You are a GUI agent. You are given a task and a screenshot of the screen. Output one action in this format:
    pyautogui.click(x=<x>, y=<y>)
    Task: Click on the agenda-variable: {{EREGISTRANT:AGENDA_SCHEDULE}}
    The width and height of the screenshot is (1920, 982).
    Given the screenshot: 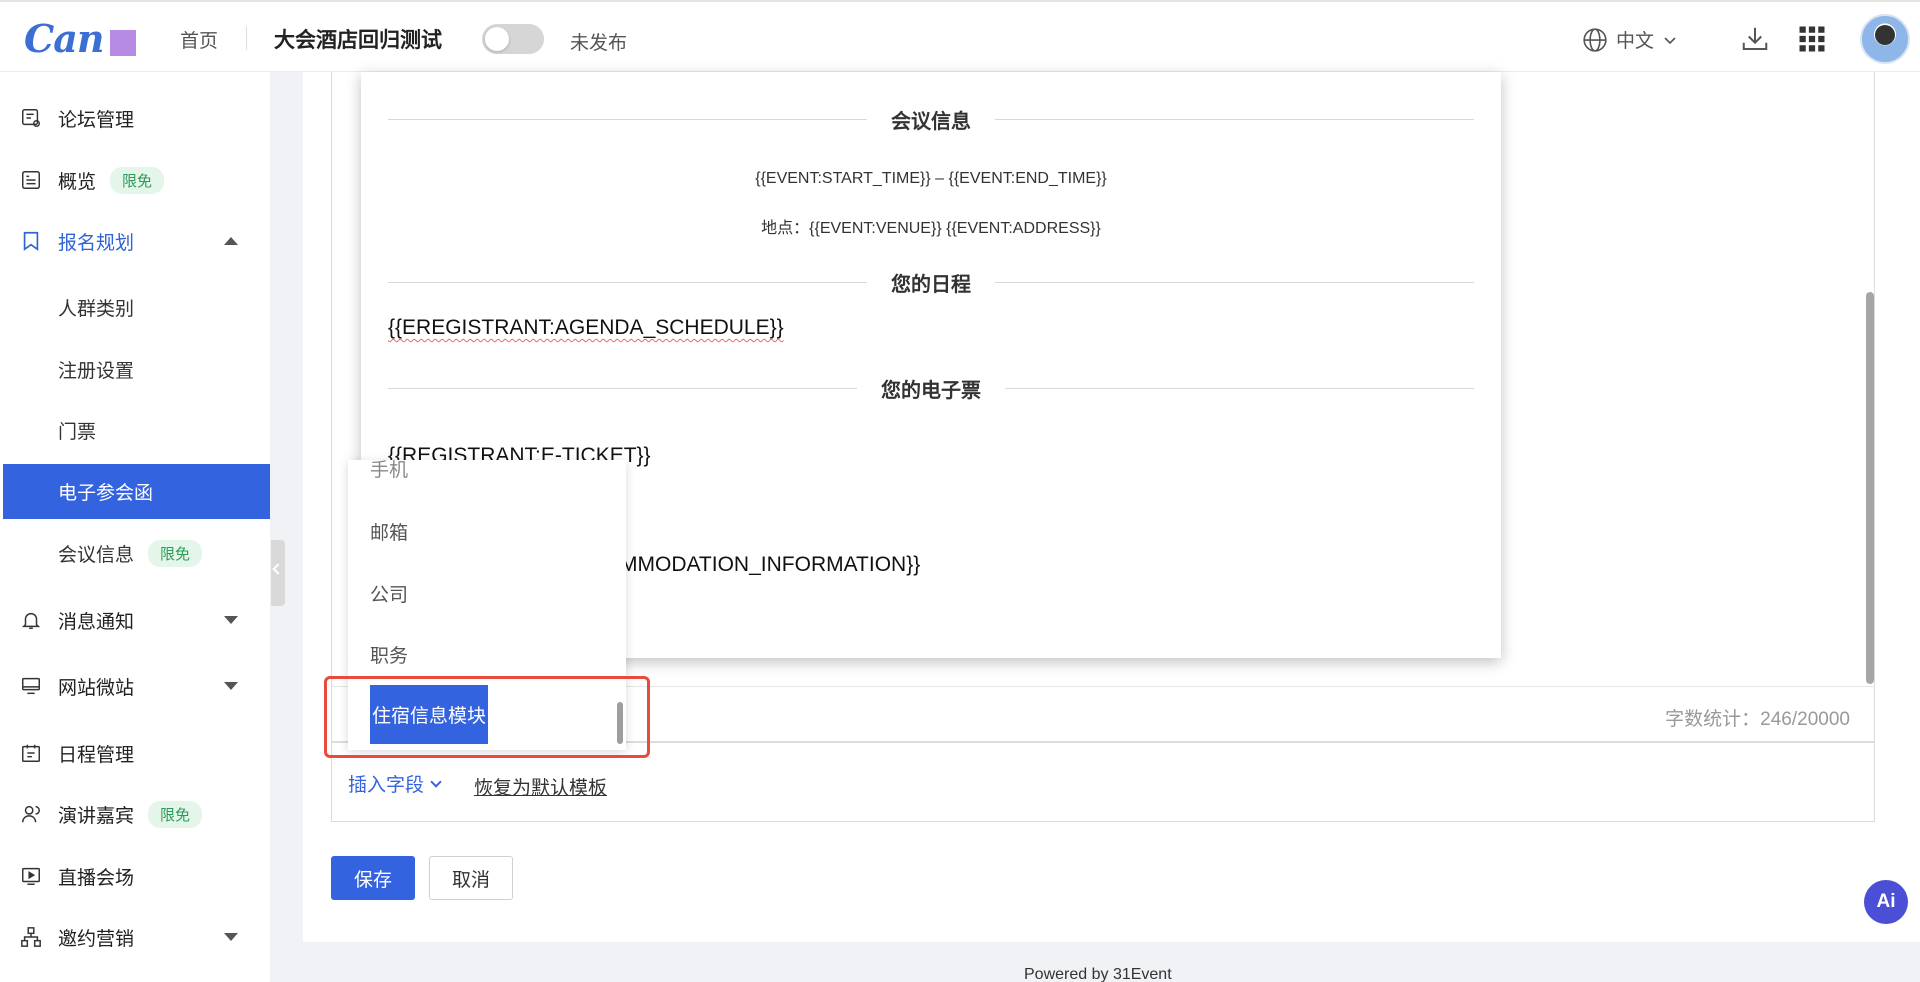 What is the action you would take?
    pyautogui.click(x=586, y=328)
    